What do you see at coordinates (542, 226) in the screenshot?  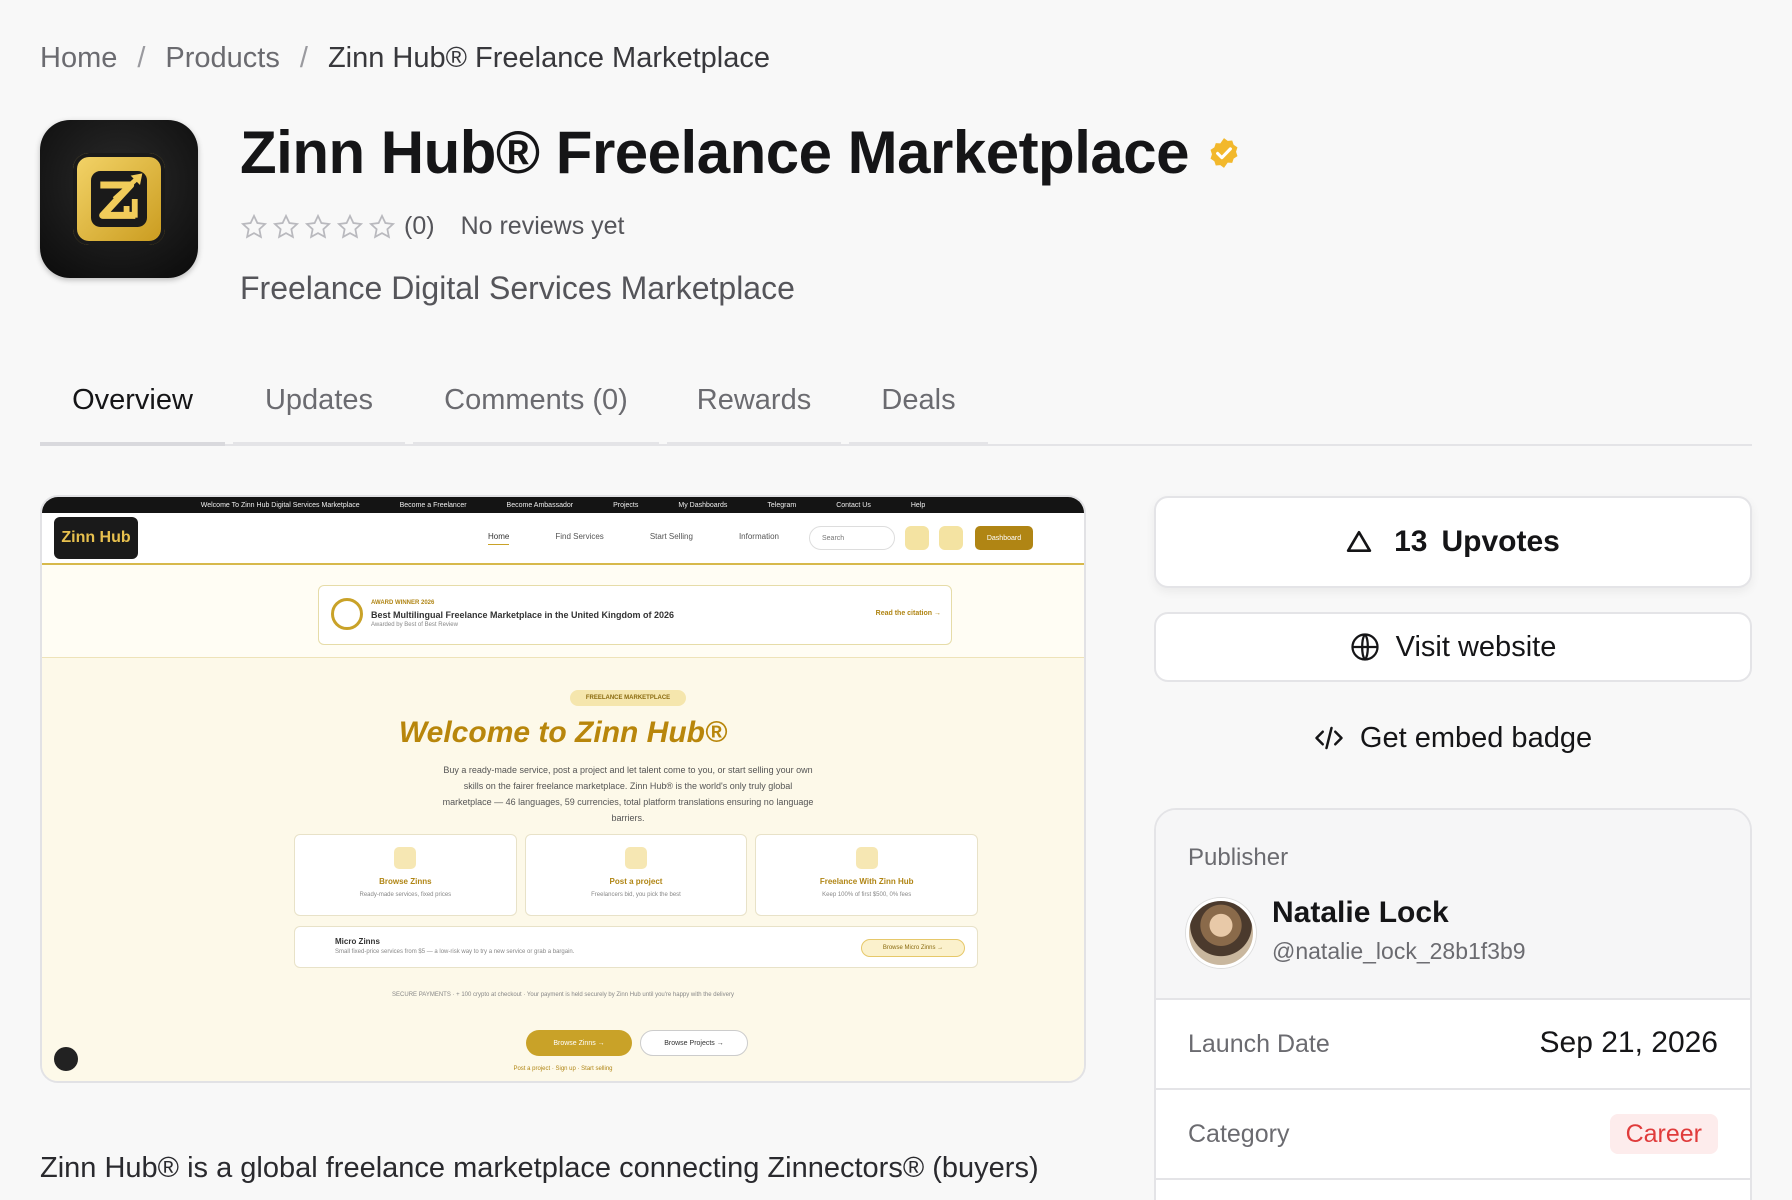 I see `rating-text: No reviews yet` at bounding box center [542, 226].